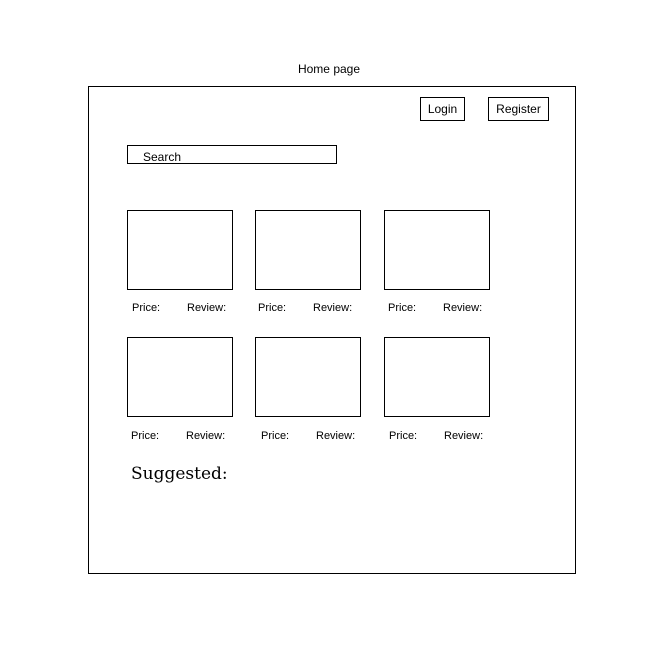  What do you see at coordinates (179, 474) in the screenshot?
I see `suggested-heading: Suggested:` at bounding box center [179, 474].